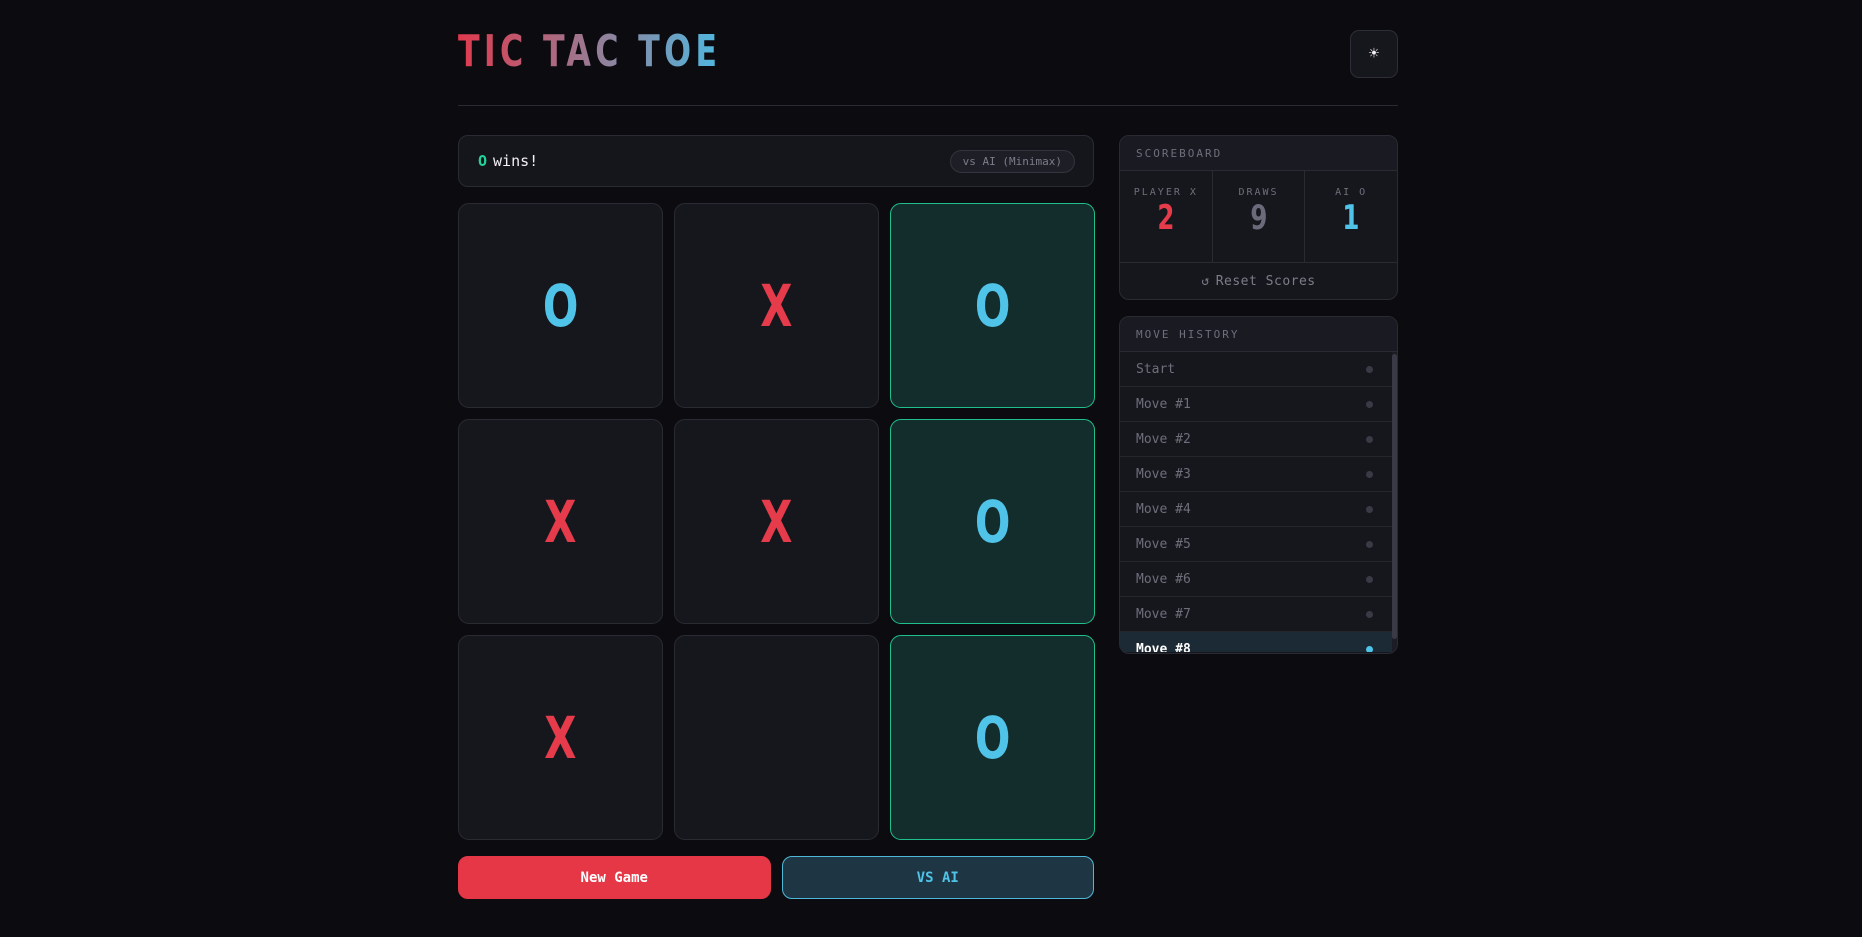  Describe the element at coordinates (1258, 334) in the screenshot. I see `move-history-title: MOVE HISTORY` at that location.